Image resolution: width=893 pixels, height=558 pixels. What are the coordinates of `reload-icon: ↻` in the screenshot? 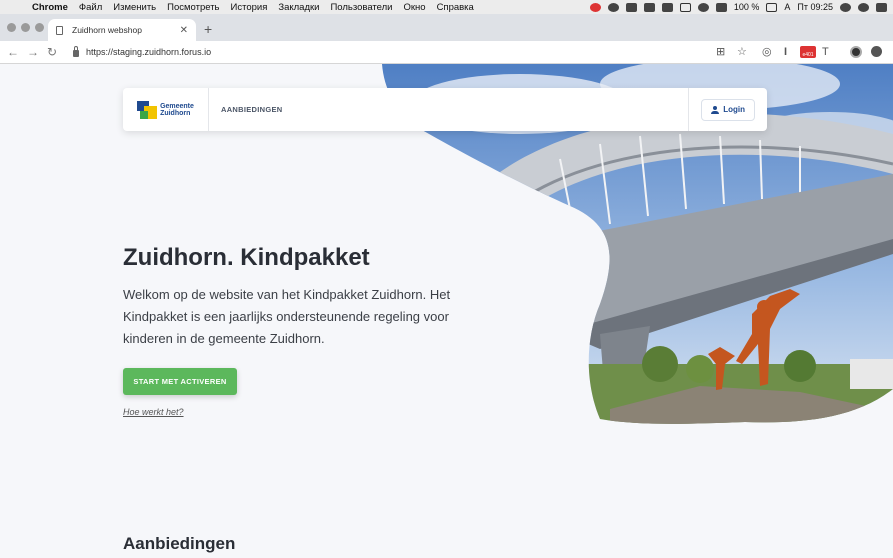 It's located at (52, 52).